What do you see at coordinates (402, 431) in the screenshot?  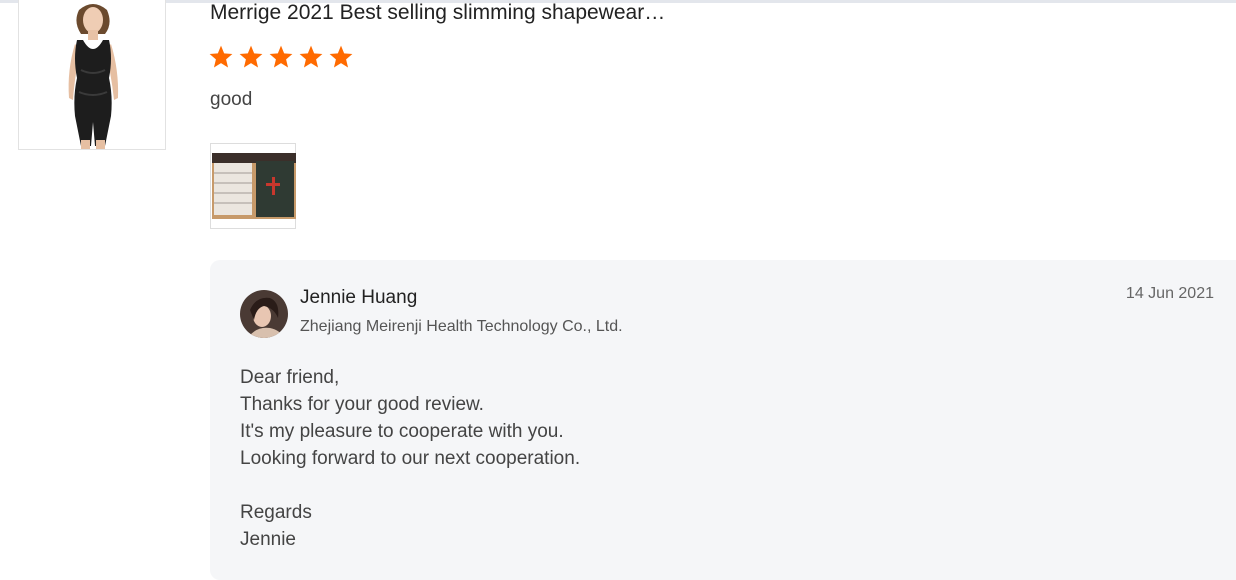 I see `reply-line: It's my pleasure to cooperate with you.` at bounding box center [402, 431].